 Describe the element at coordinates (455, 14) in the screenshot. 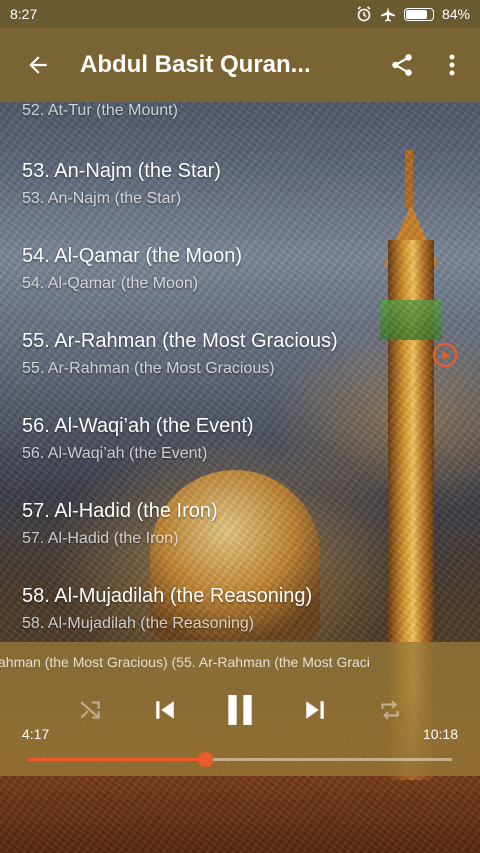

I see `battery-percent: 84%` at that location.